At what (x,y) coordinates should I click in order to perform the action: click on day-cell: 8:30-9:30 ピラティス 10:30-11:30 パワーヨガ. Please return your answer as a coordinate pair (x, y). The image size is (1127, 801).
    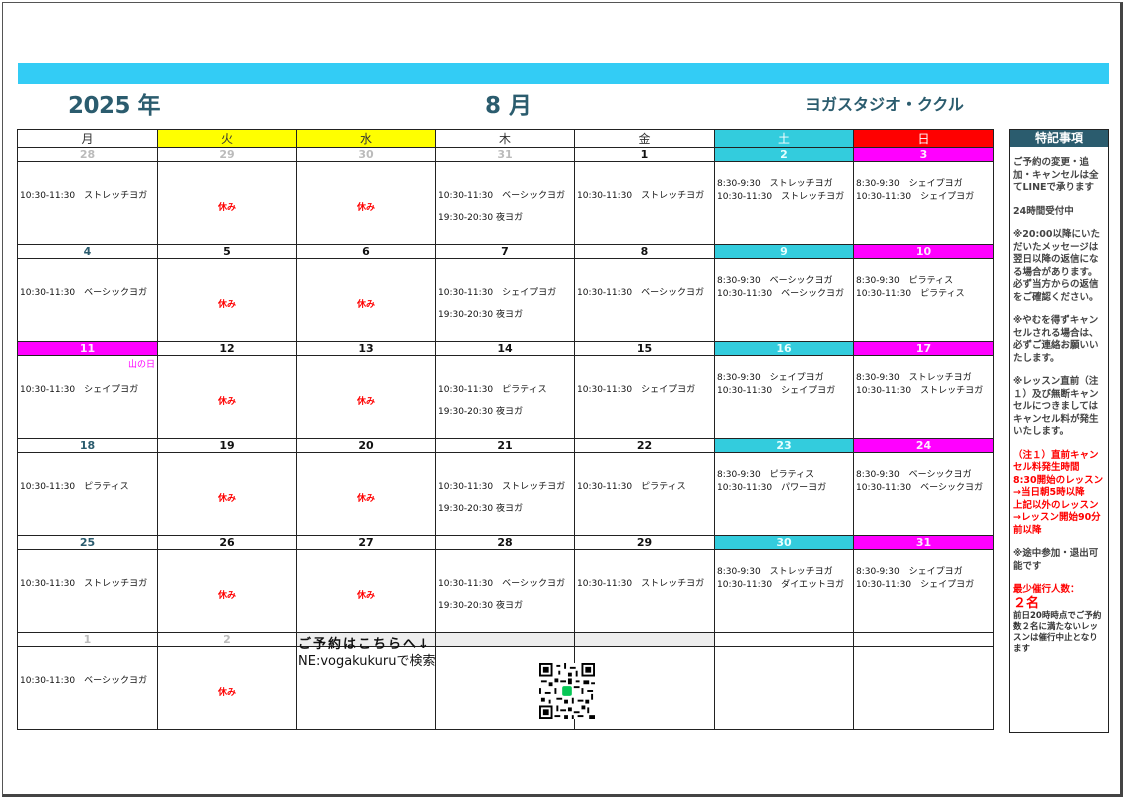
    Looking at the image, I should click on (784, 494).